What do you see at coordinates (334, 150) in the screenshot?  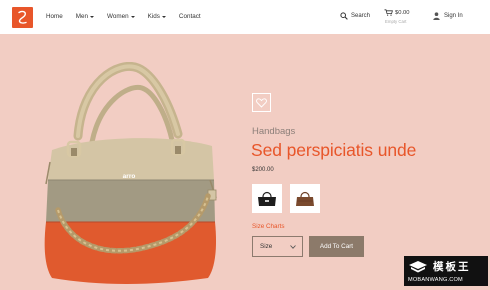 I see `product-title: Sed perspiciatis unde` at bounding box center [334, 150].